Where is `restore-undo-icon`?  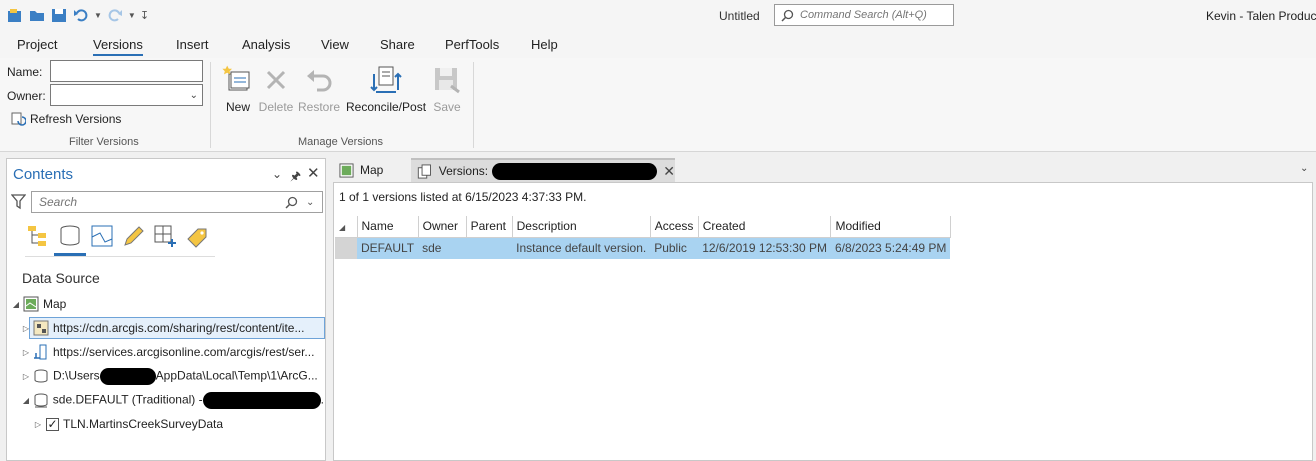
restore-undo-icon is located at coordinates (319, 81).